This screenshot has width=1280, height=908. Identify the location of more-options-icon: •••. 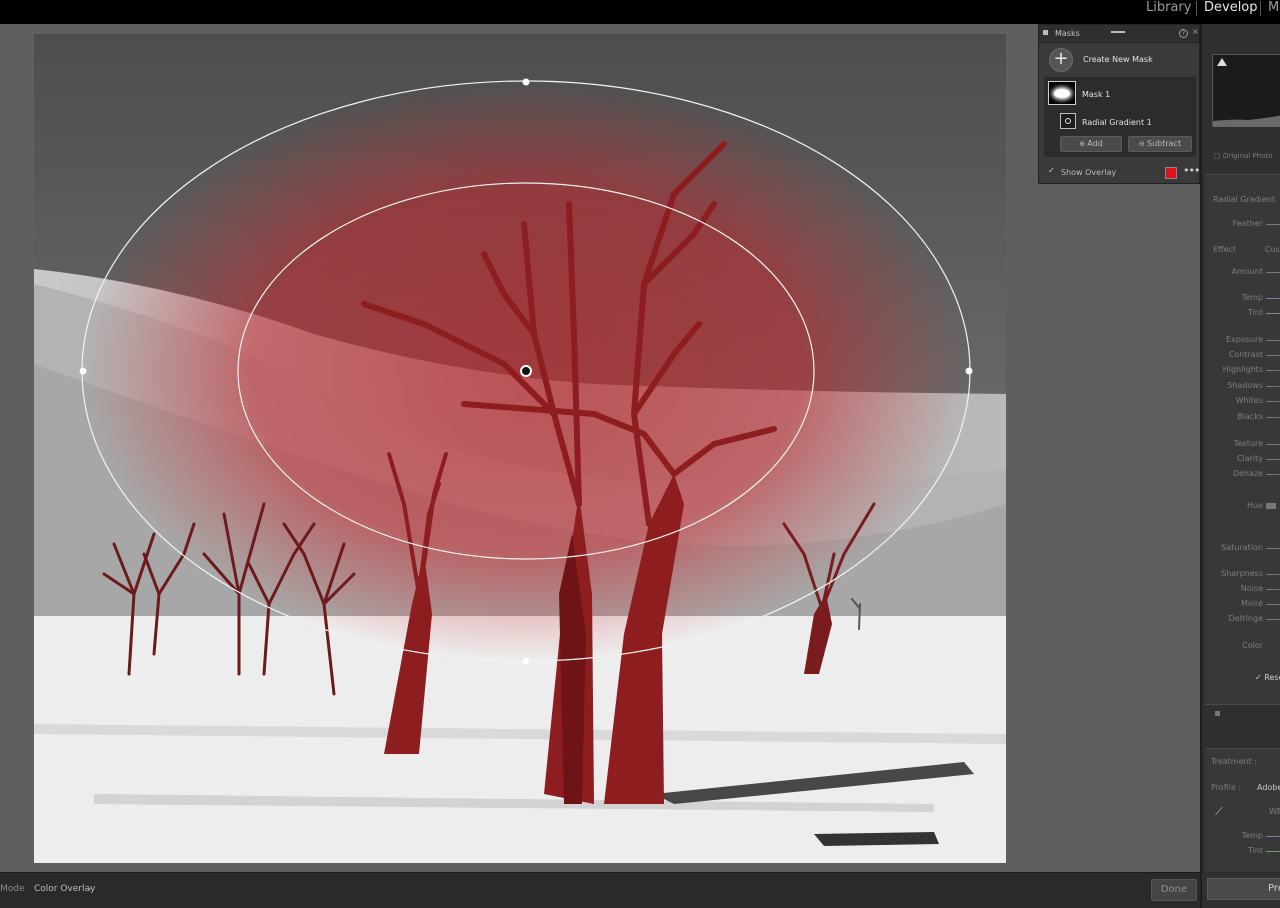
(1191, 170).